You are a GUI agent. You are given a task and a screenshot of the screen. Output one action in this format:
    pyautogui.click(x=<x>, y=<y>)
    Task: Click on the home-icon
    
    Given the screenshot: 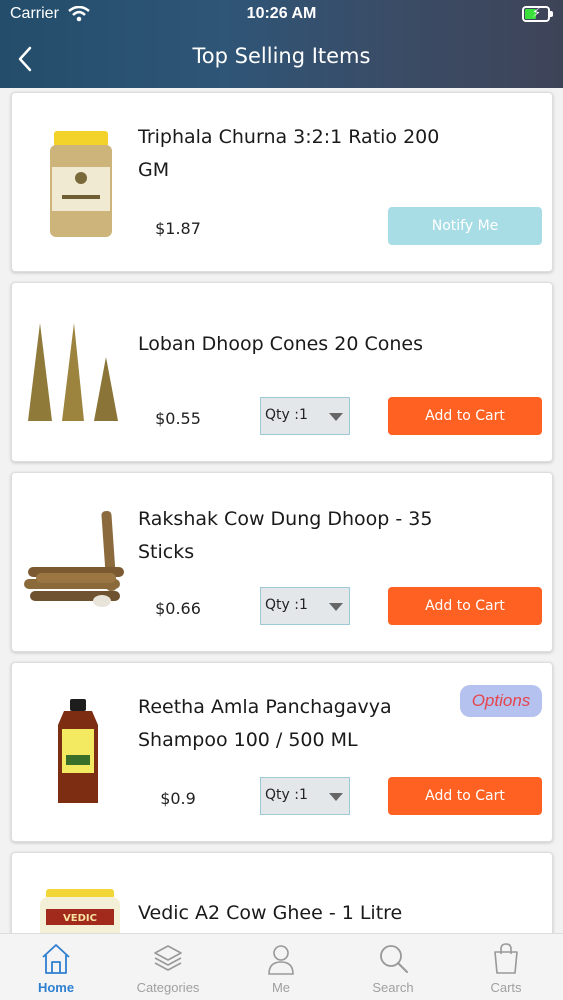 What is the action you would take?
    pyautogui.click(x=56, y=959)
    